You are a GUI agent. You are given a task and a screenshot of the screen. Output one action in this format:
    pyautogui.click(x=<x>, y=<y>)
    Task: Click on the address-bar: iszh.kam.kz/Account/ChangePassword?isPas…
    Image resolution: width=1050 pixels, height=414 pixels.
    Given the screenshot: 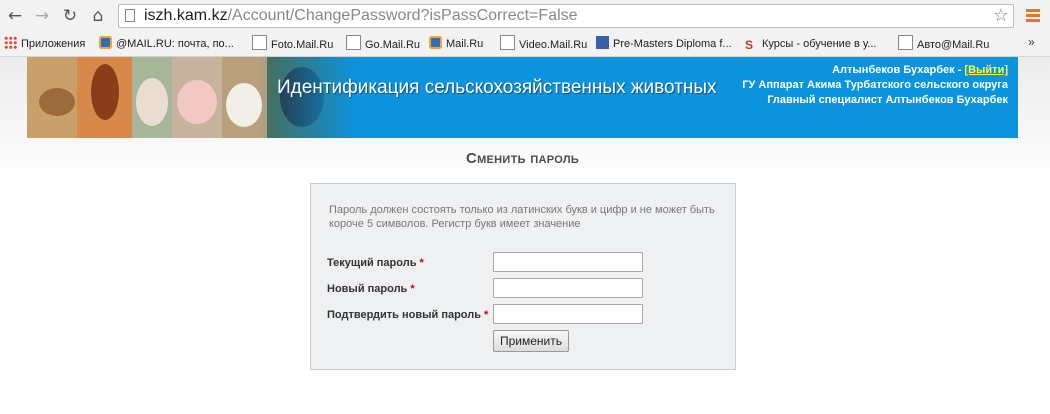 What is the action you would take?
    pyautogui.click(x=566, y=16)
    